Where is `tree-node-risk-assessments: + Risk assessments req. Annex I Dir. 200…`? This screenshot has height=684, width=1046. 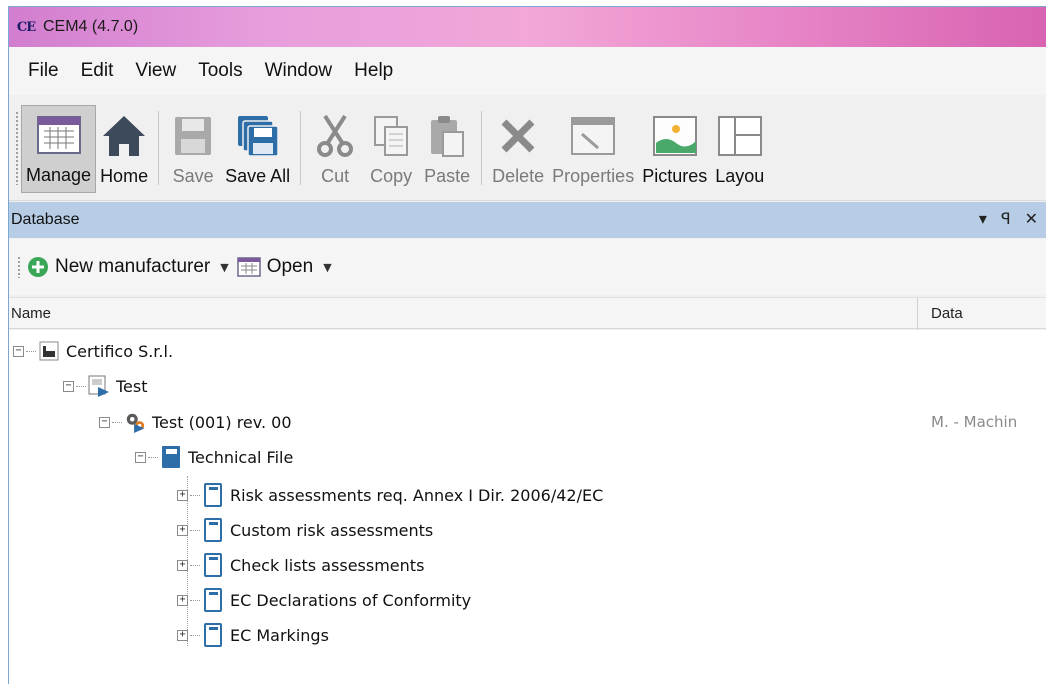 tree-node-risk-assessments: + Risk assessments req. Annex I Dir. 200… is located at coordinates (390, 495).